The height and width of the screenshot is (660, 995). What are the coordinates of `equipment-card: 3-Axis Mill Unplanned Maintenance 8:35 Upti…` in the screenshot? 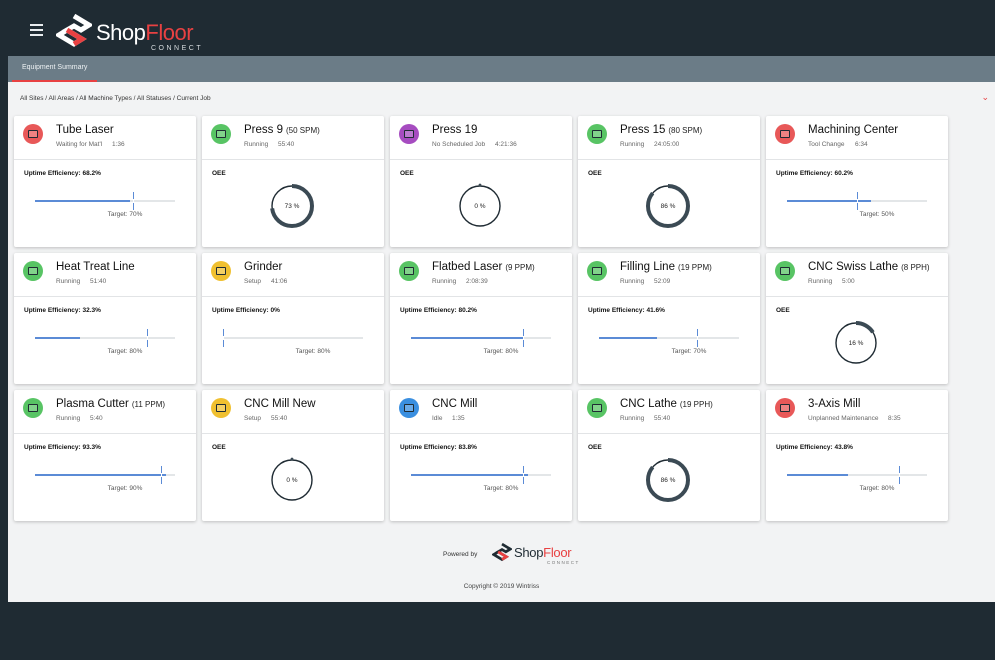 It's located at (857, 455).